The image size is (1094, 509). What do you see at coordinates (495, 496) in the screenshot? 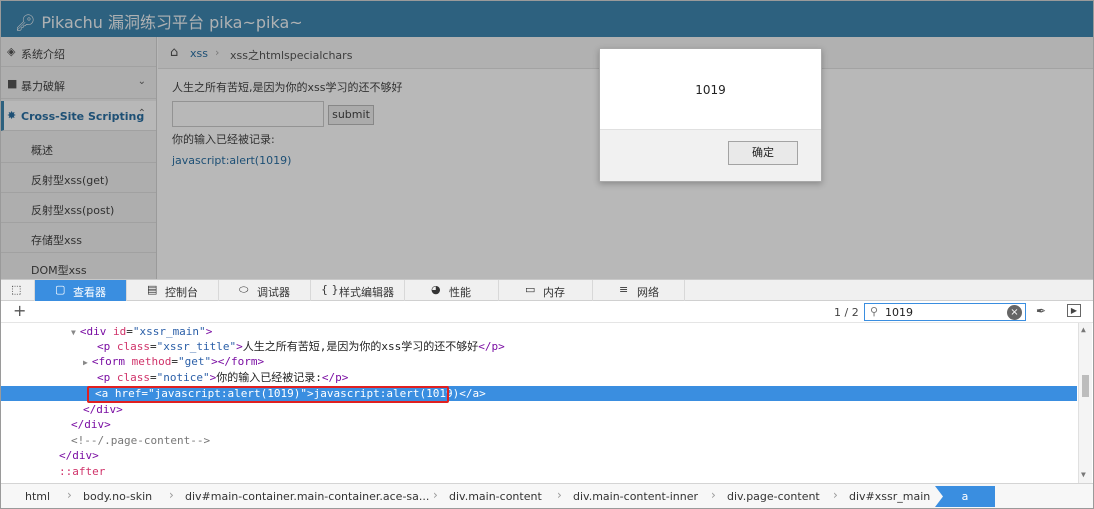
I see `crumb-main-content: div.main-content` at bounding box center [495, 496].